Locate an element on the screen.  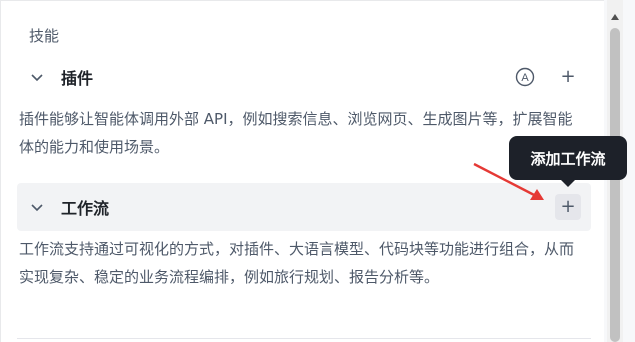
tooltip-pointer is located at coordinates (568, 183).